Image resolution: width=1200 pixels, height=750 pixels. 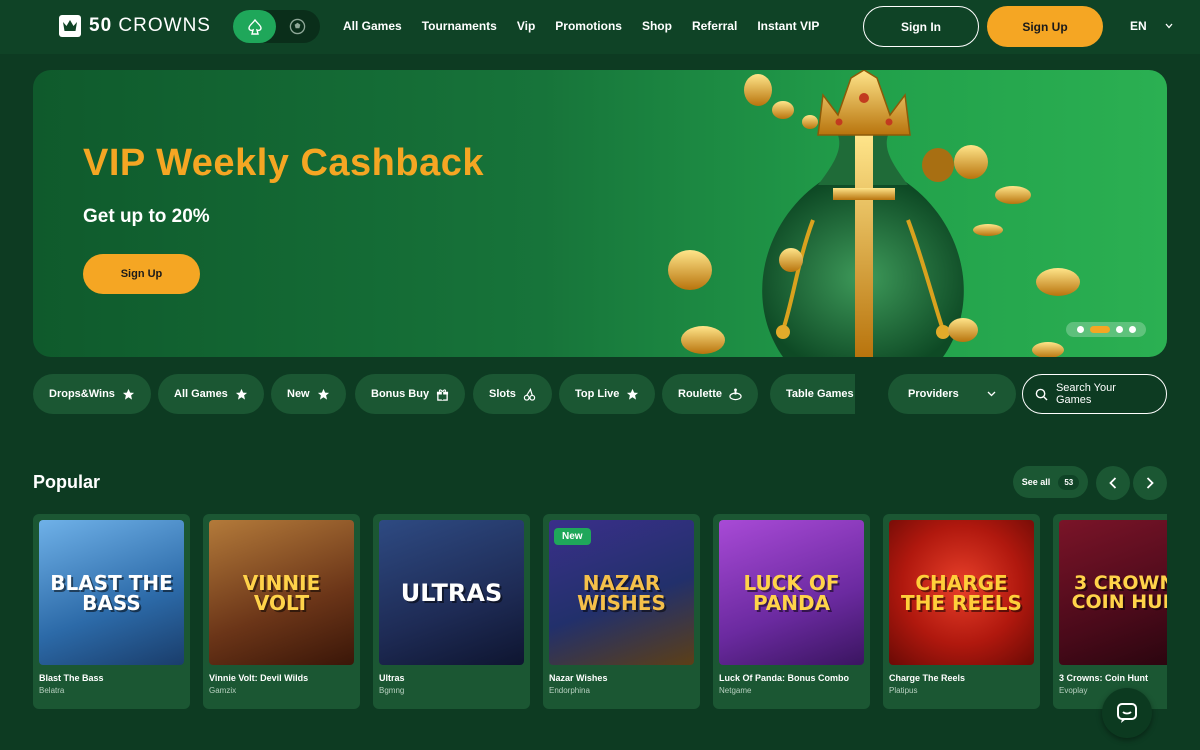 I want to click on banner-title: VIP Weekly Cashback, so click(x=283, y=163).